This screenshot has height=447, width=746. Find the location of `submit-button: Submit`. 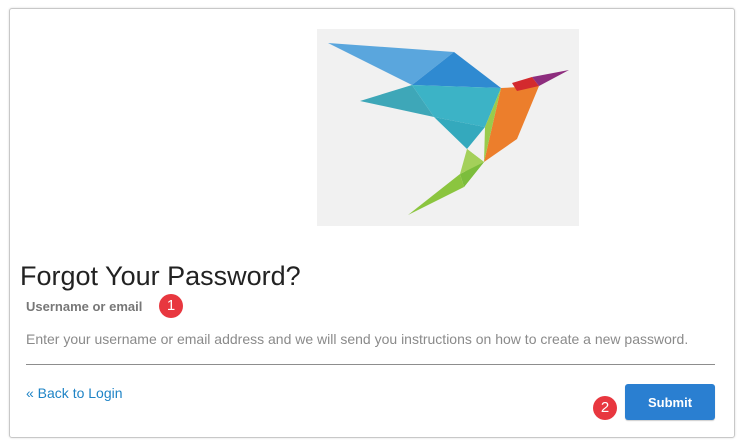

submit-button: Submit is located at coordinates (670, 402).